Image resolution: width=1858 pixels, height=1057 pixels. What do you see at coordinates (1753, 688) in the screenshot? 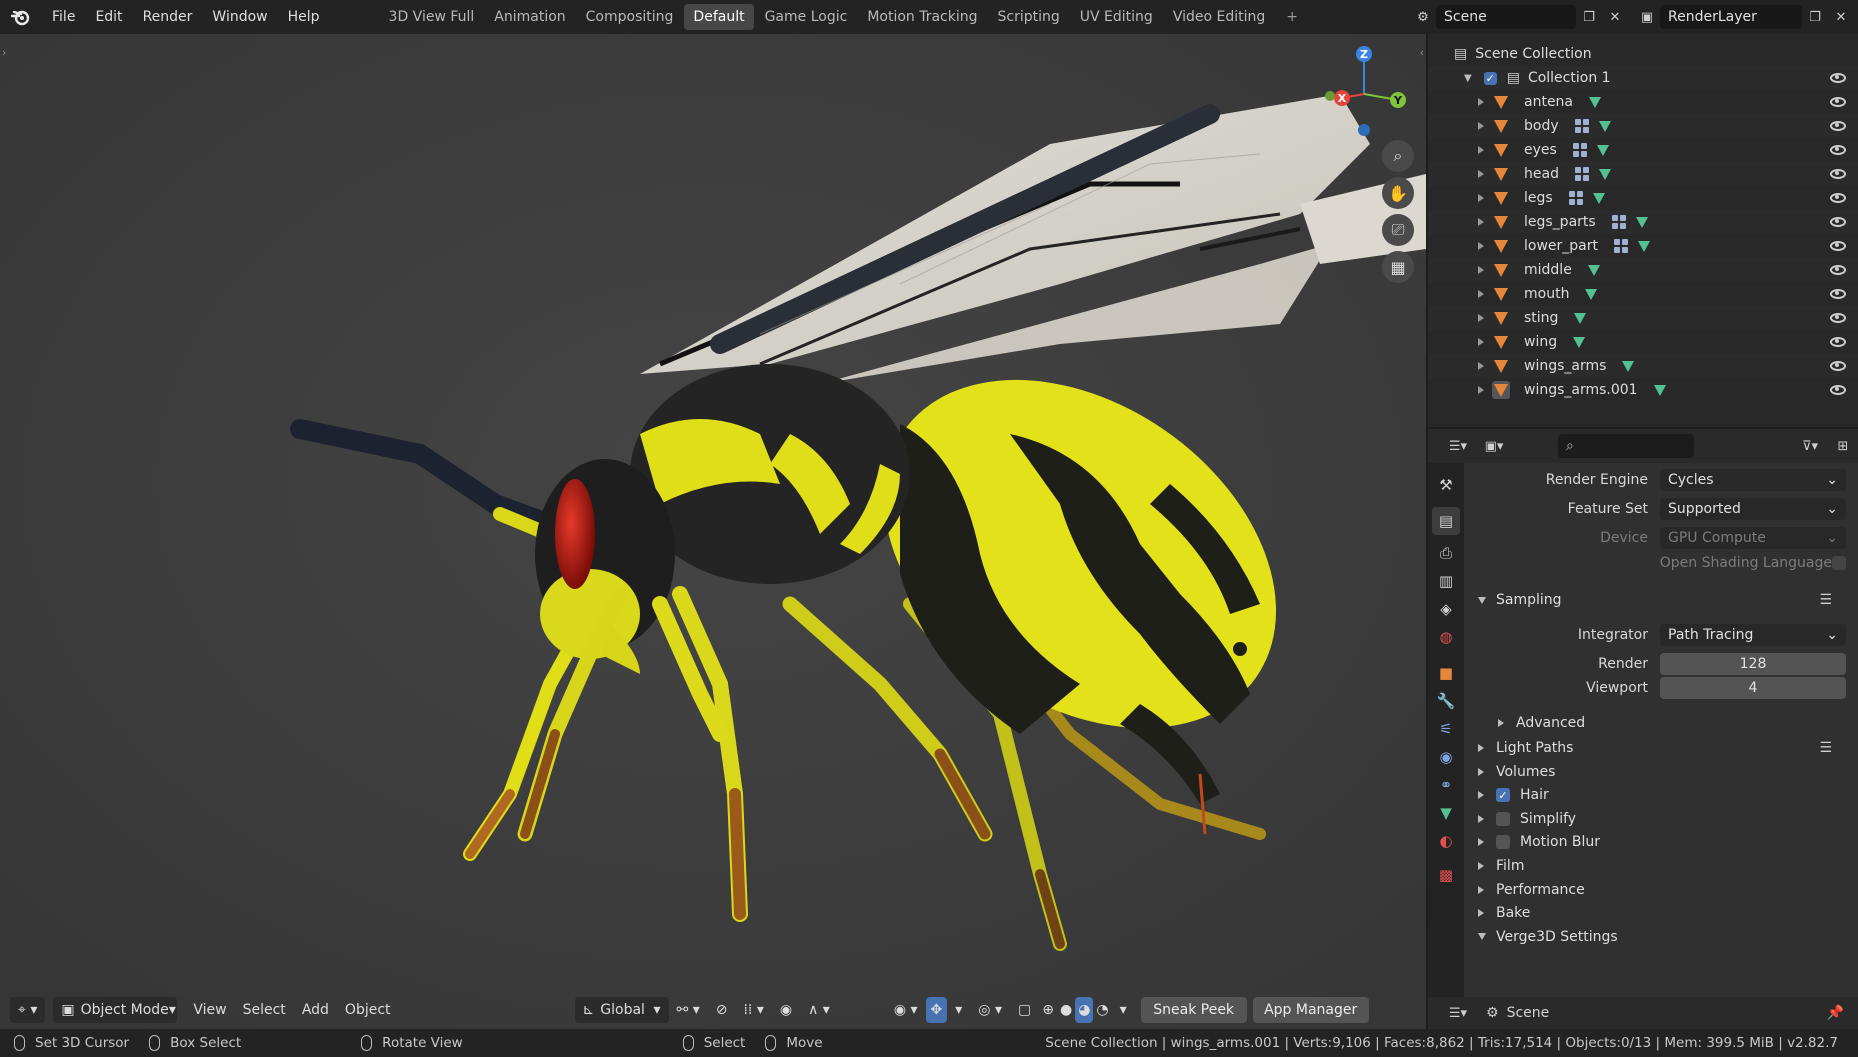
I see `viewport-samples-field: 4` at bounding box center [1753, 688].